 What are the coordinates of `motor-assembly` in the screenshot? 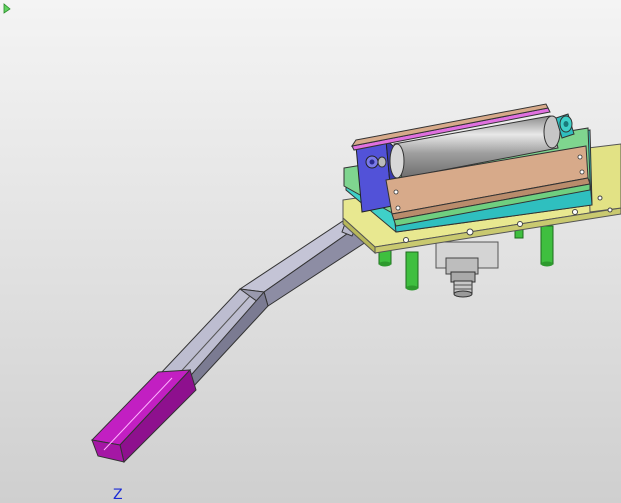 It's located at (467, 269).